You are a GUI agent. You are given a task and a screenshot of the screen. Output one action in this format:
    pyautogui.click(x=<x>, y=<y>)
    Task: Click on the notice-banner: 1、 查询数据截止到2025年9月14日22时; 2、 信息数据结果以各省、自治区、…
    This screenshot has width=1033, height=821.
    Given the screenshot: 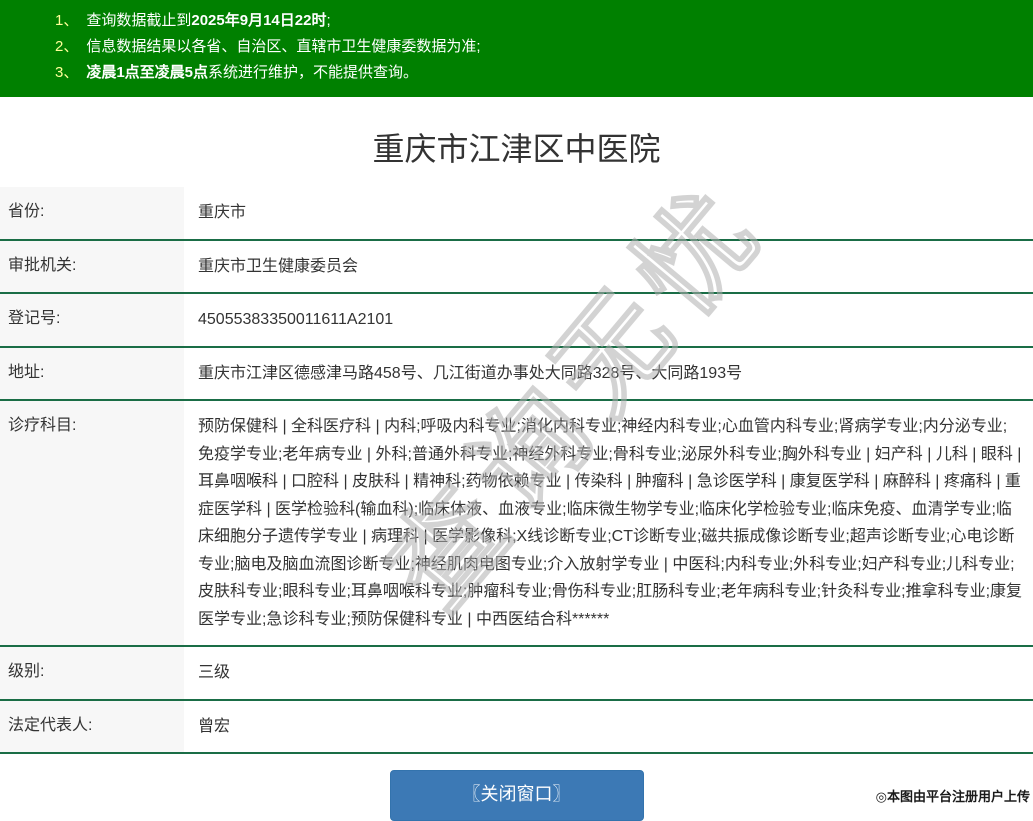 What is the action you would take?
    pyautogui.click(x=516, y=48)
    